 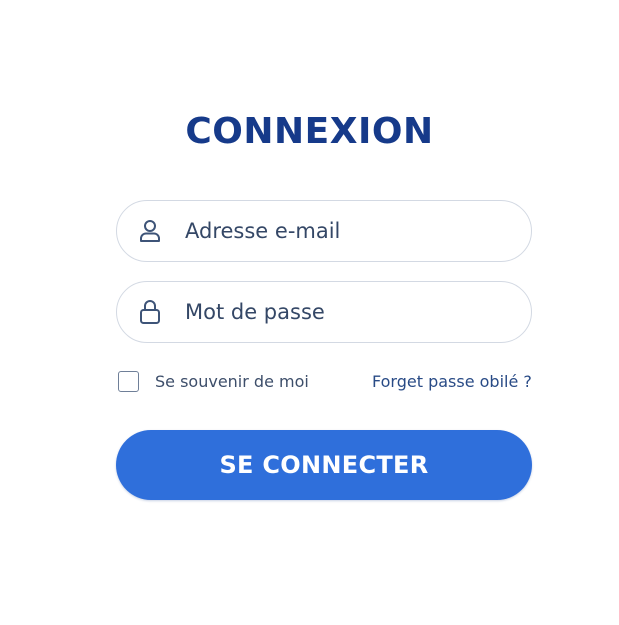 What do you see at coordinates (232, 381) in the screenshot?
I see `remember-me-label: Se souvenir de moi` at bounding box center [232, 381].